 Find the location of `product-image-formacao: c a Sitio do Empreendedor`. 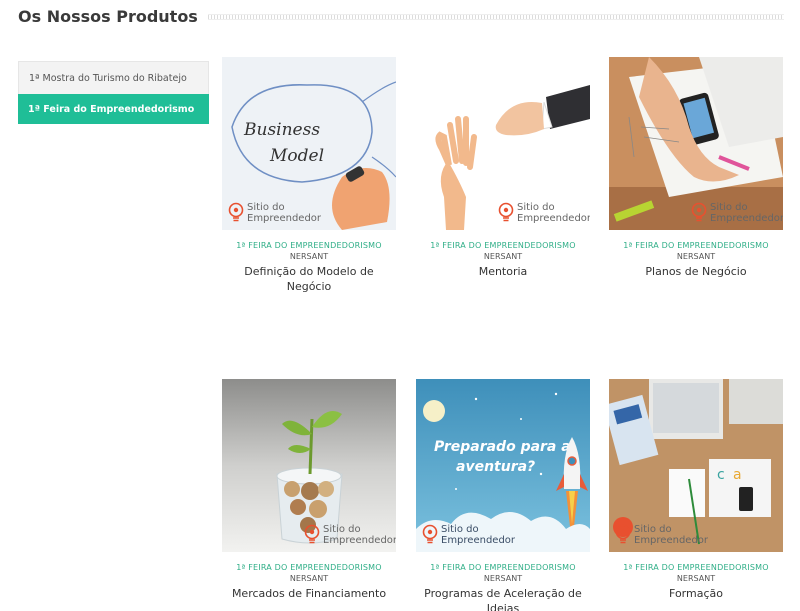

product-image-formacao: c a Sitio do Empreendedor is located at coordinates (696, 465).